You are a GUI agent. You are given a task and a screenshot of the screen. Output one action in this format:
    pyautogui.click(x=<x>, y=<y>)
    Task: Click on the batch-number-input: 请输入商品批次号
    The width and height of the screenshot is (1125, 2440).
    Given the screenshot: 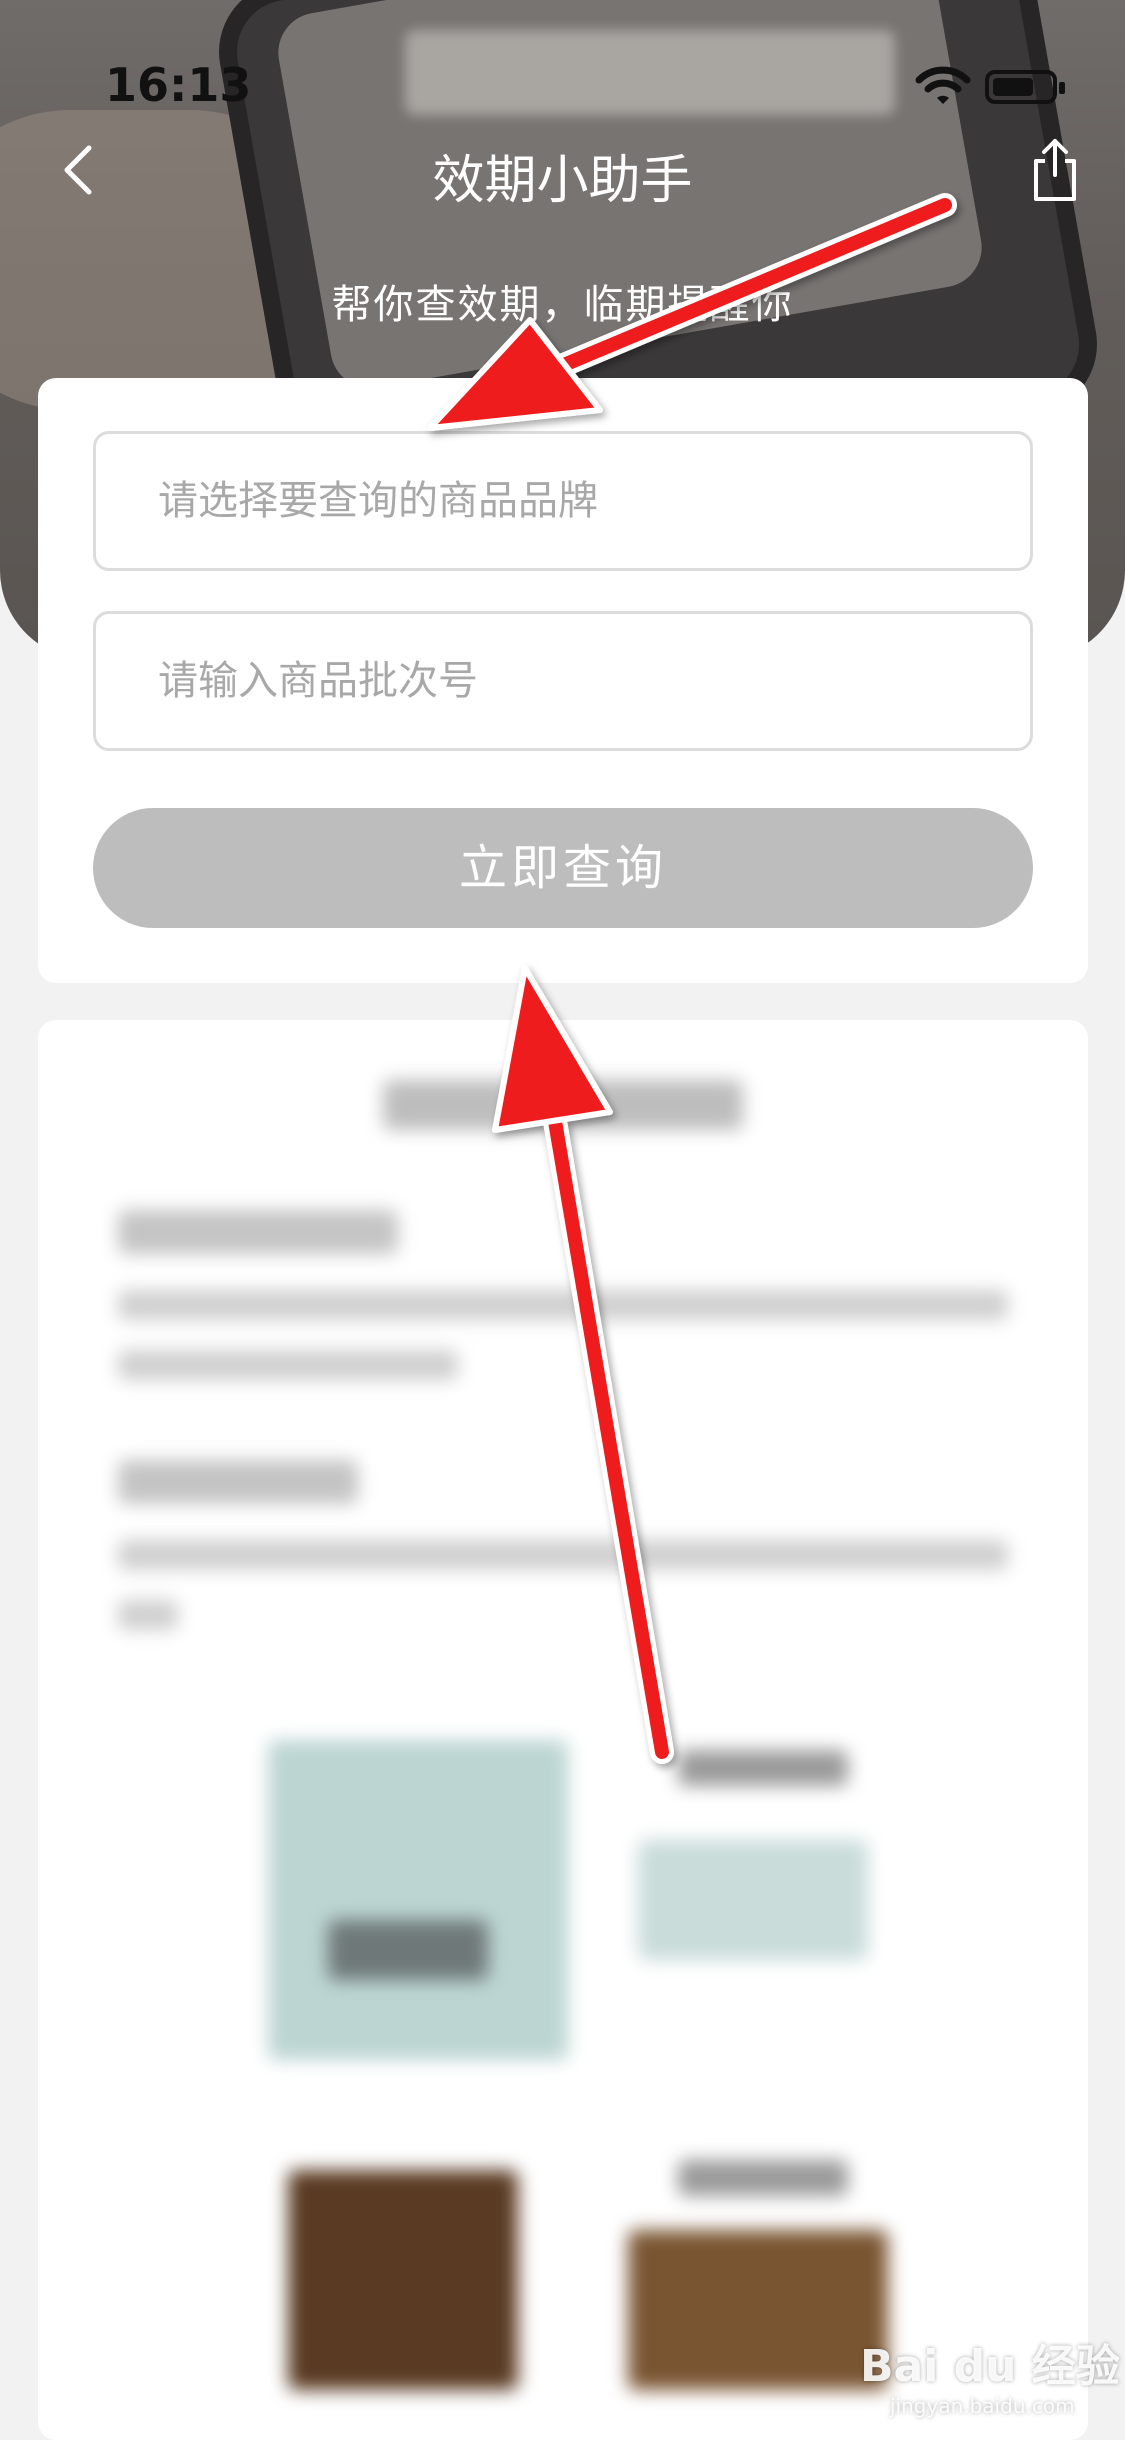 What is the action you would take?
    pyautogui.click(x=563, y=681)
    